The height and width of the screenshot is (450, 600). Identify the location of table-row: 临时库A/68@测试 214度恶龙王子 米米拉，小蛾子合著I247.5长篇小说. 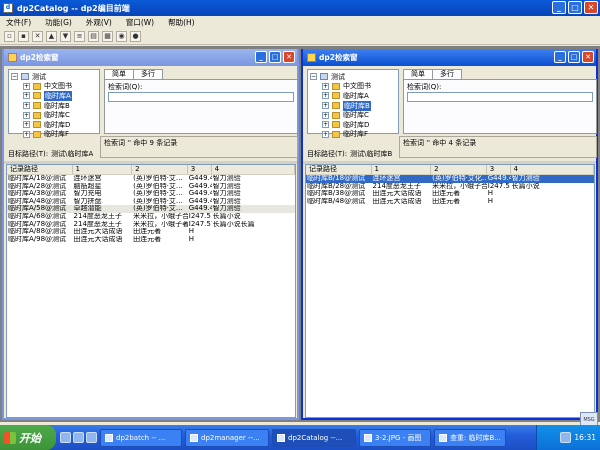
(151, 217).